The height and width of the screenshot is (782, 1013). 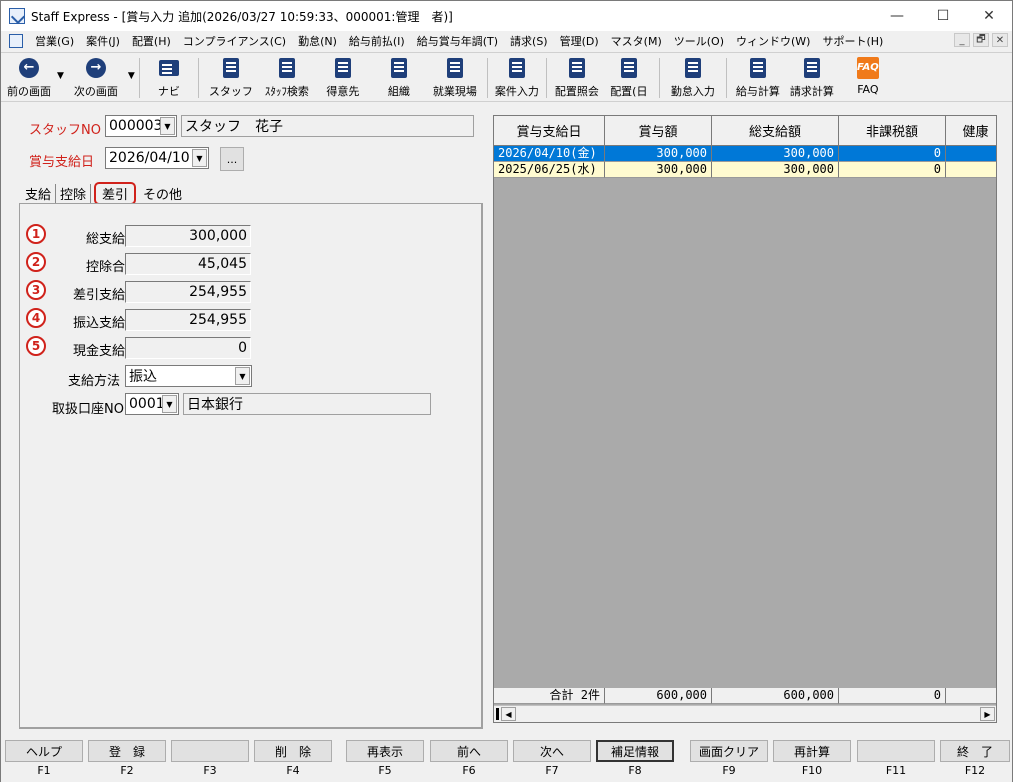 I want to click on scroll-left-icon: ◀, so click(x=508, y=714).